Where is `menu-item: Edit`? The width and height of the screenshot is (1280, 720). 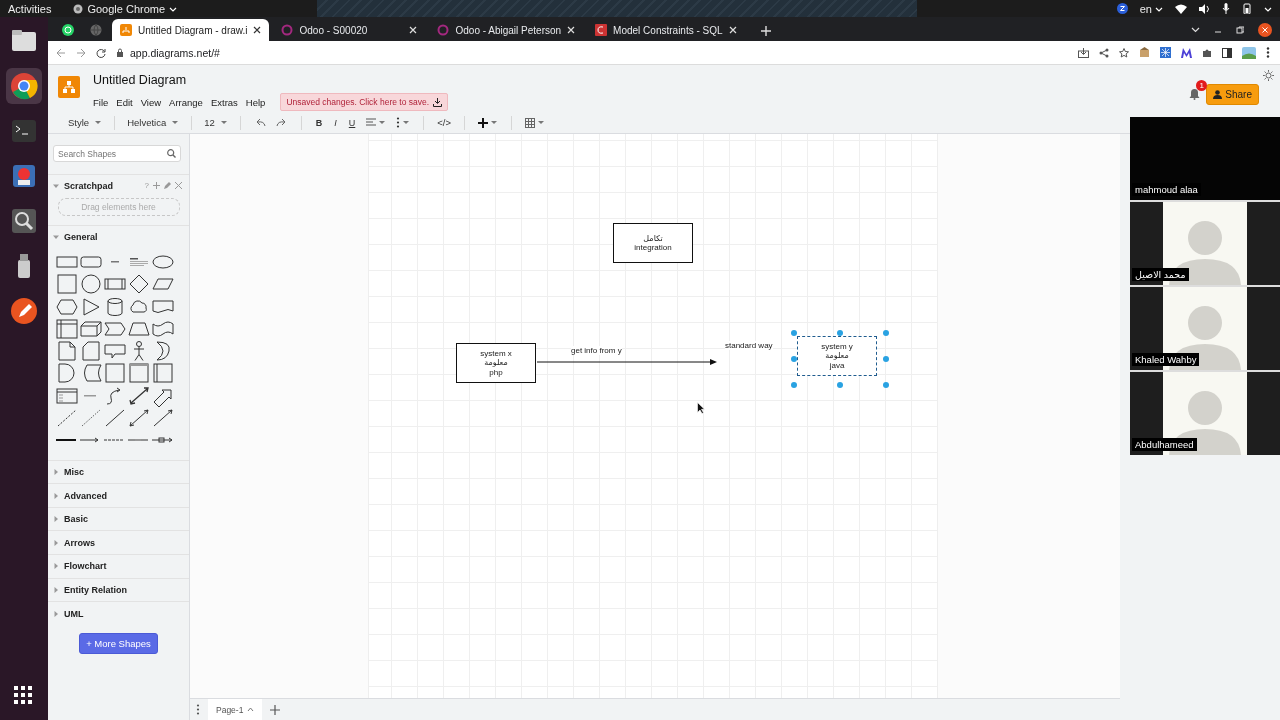
menu-item: Edit is located at coordinates (125, 102).